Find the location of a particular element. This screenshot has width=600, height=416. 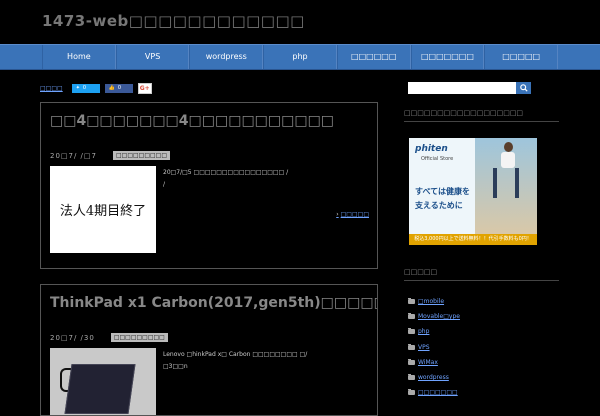

laptop-image is located at coordinates (100, 389).